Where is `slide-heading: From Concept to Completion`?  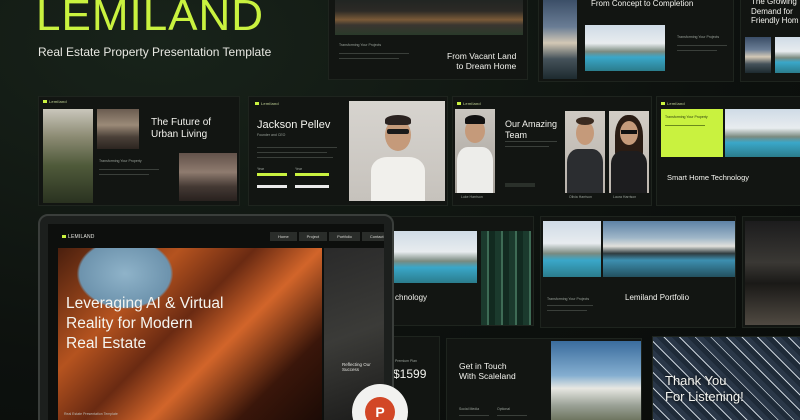
slide-heading: From Concept to Completion is located at coordinates (642, 4).